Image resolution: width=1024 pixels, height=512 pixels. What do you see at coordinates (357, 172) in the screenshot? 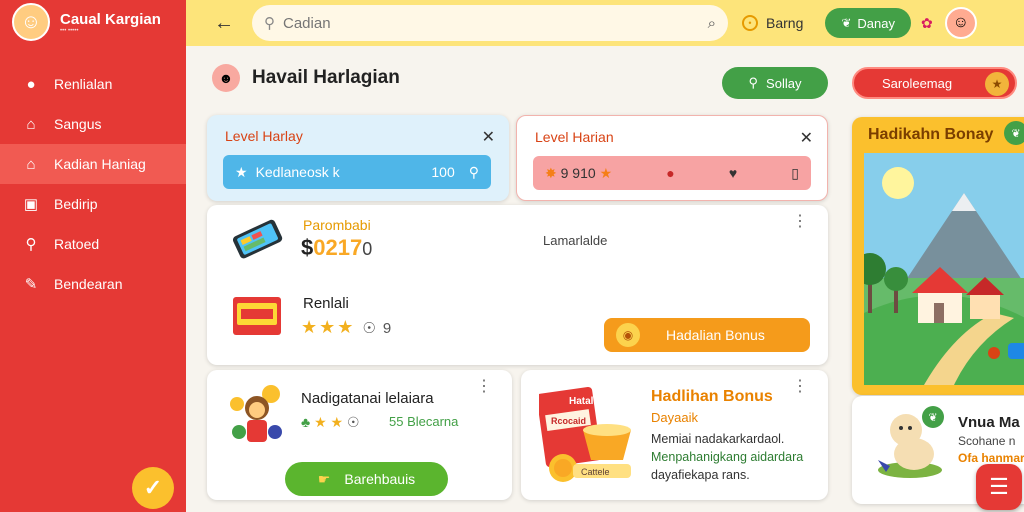
I see `level-bar: ★ Kedlaneosk k 100 ⚲` at bounding box center [357, 172].